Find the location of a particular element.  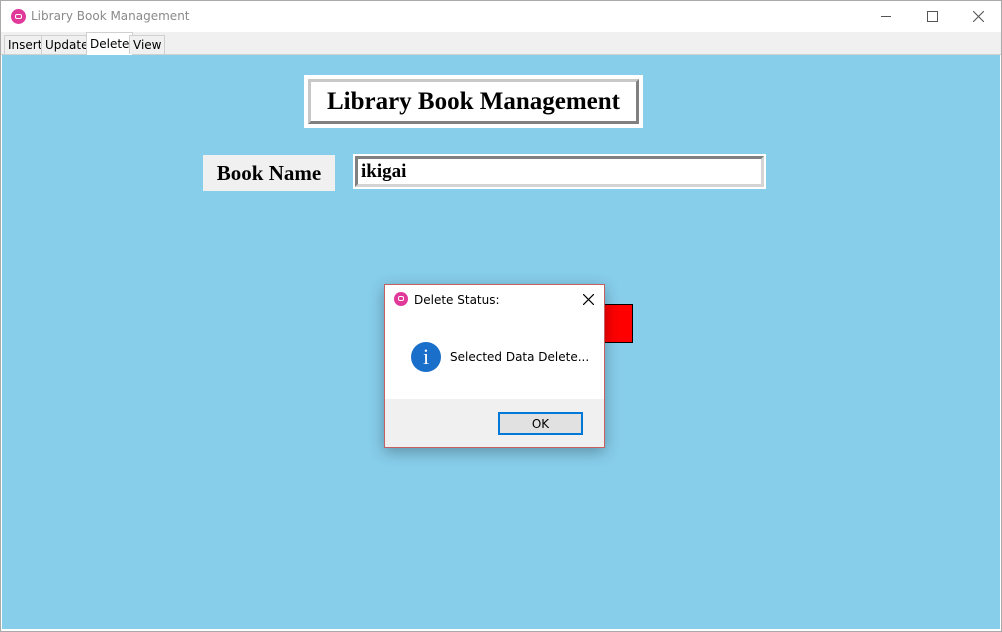

tab-delete: Delete is located at coordinates (110, 43).